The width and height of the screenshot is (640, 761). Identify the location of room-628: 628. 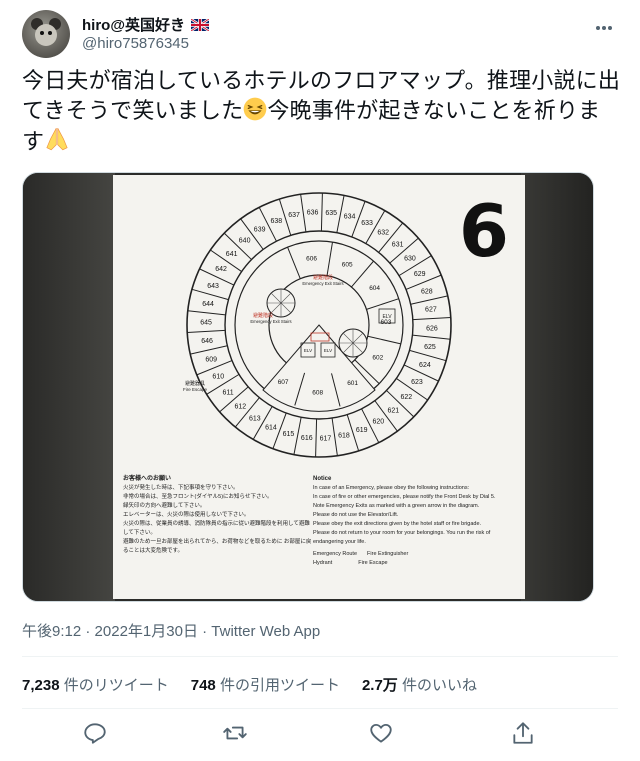
(427, 292).